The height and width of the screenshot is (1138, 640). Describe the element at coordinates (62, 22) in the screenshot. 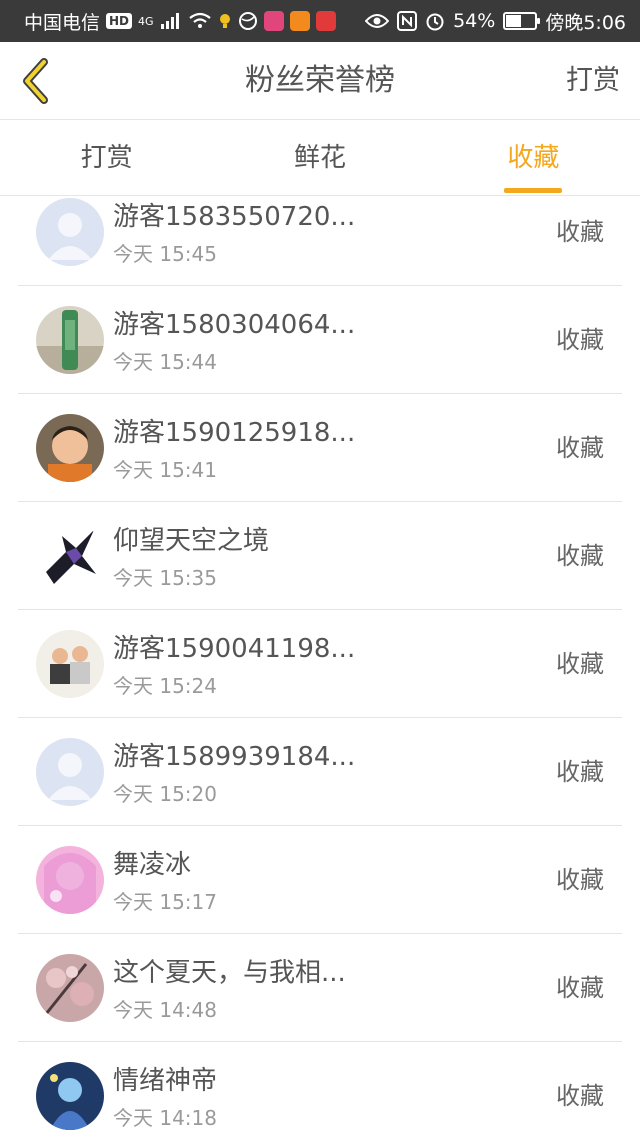

I see `carrier-label: 中国电信` at that location.